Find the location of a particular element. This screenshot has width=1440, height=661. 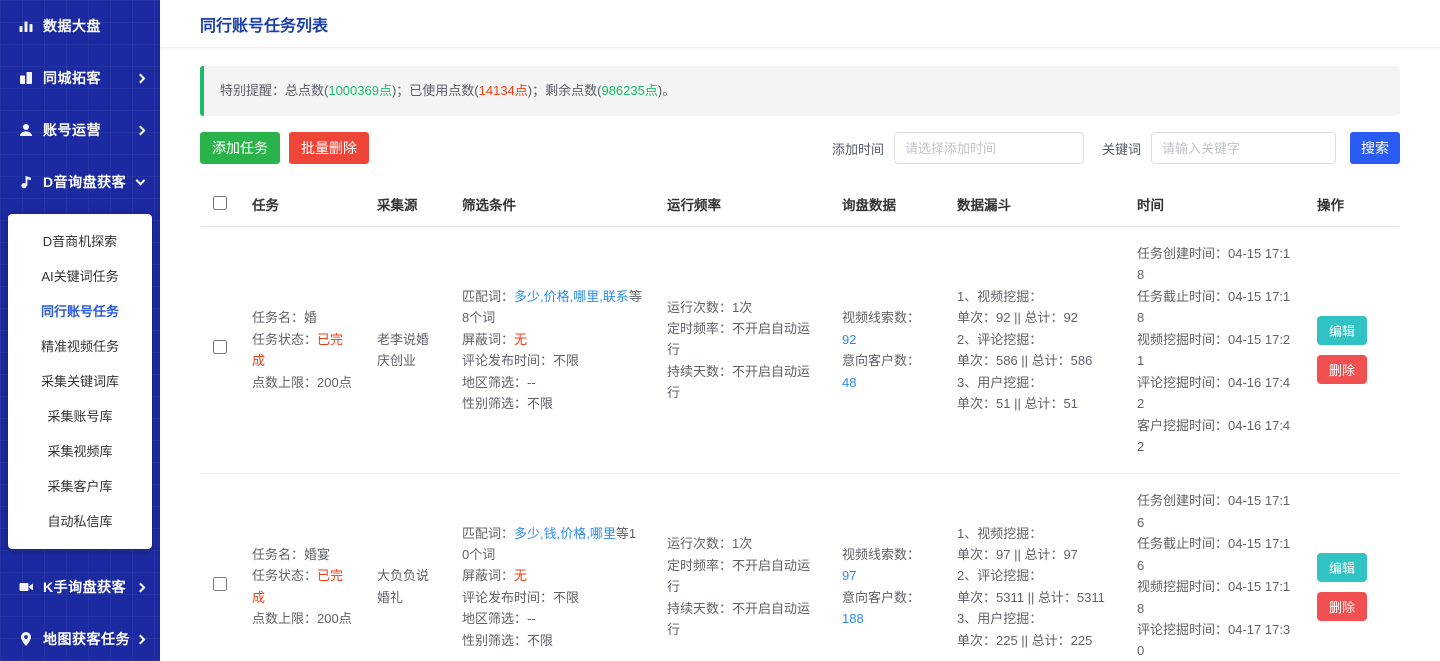

cell-inquiry: 视频线索数： 92 意向客户数： 48 is located at coordinates (887, 350).